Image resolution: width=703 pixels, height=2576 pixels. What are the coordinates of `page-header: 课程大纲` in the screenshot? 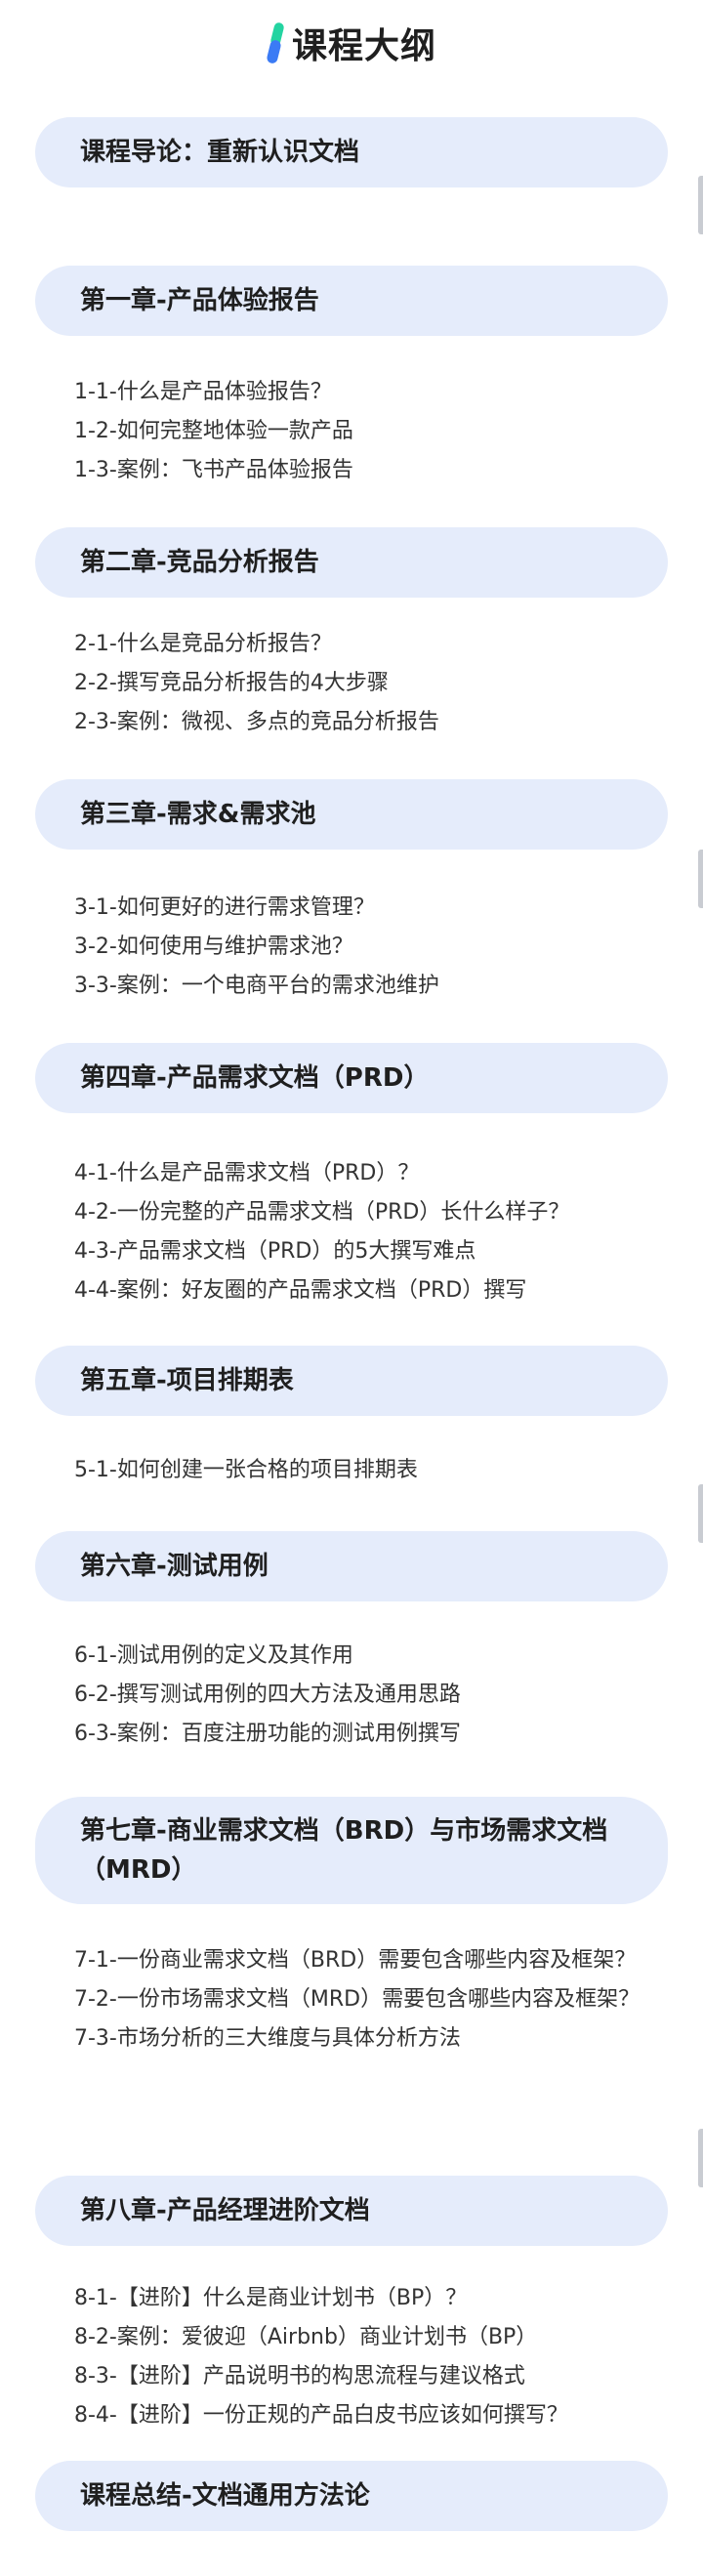 It's located at (351, 43).